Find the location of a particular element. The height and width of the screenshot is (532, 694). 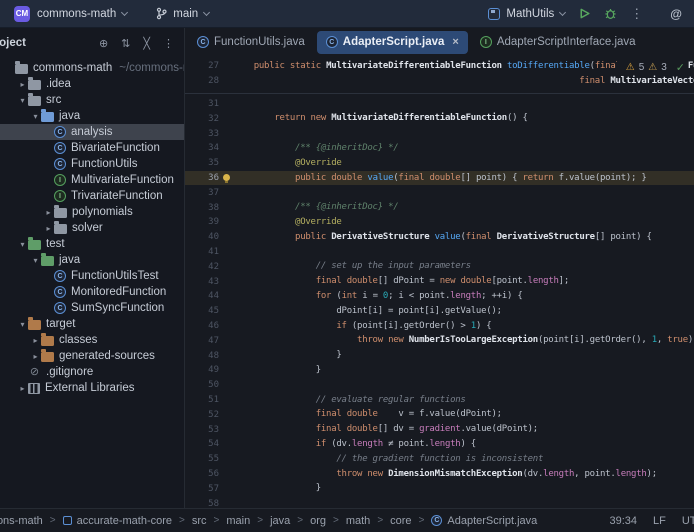

breadcrumb-item-accurate-math-core: accurate-math-core is located at coordinates (117, 521).